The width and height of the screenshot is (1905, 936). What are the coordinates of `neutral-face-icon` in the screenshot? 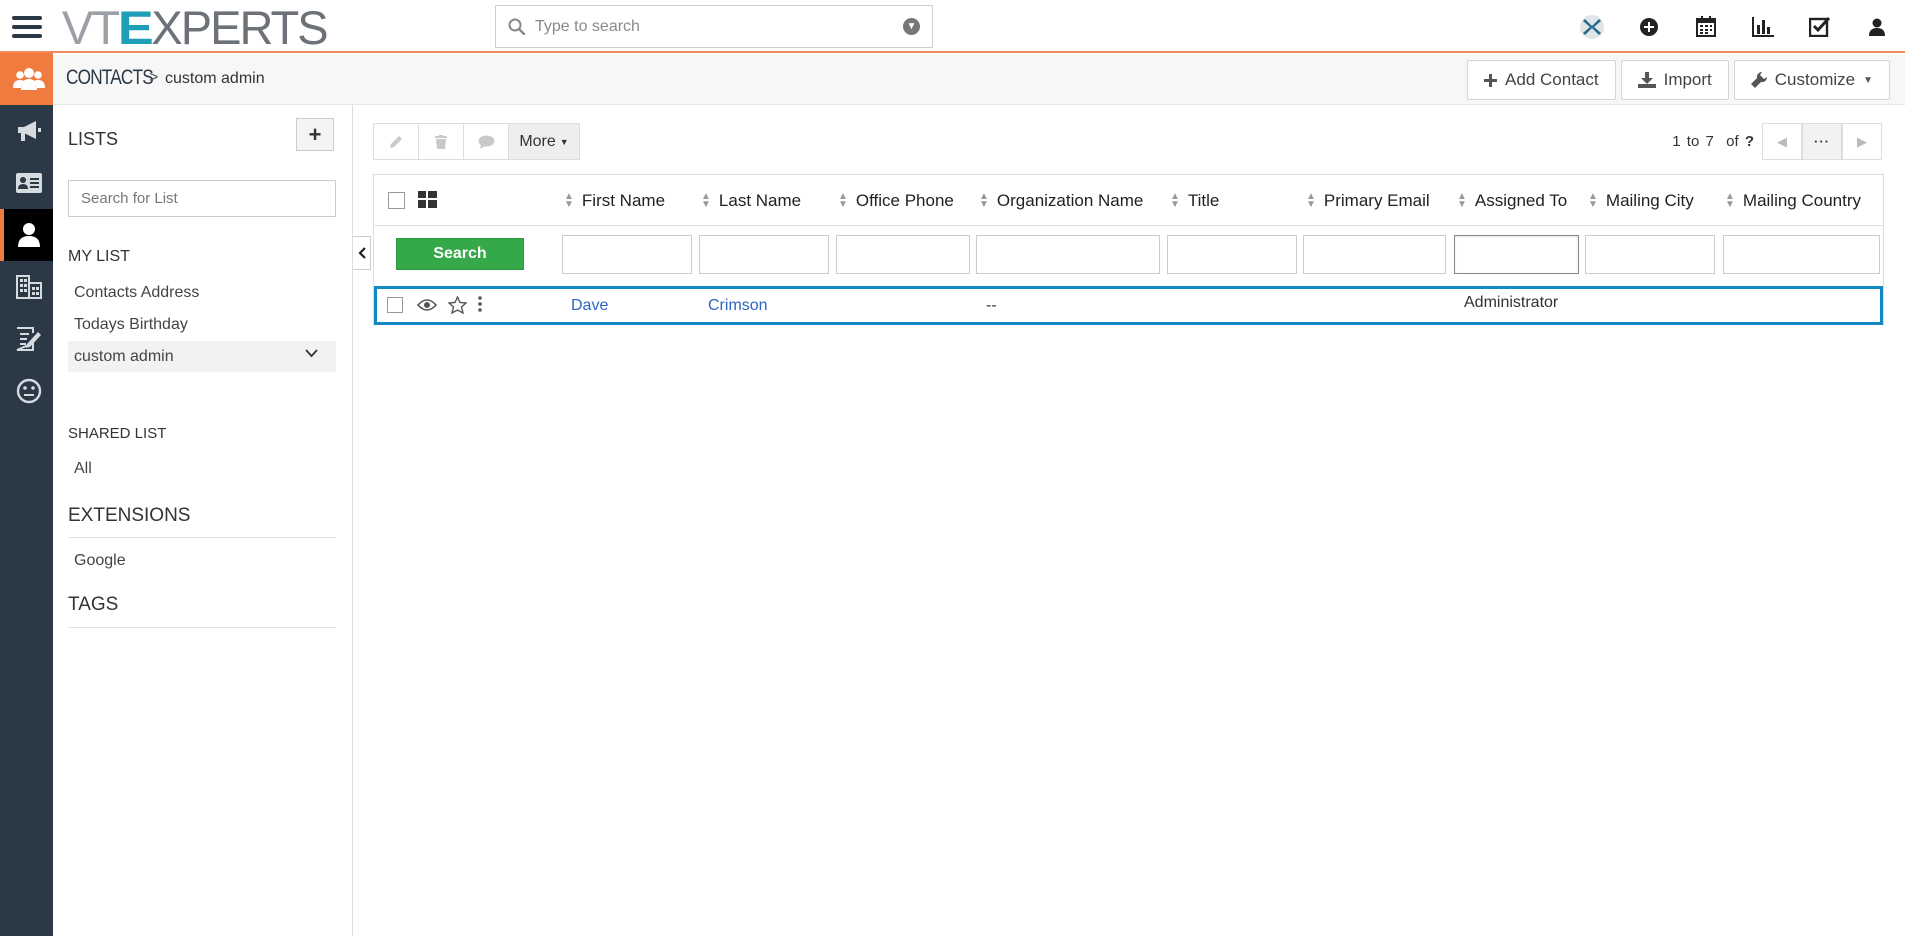 It's located at (28, 391).